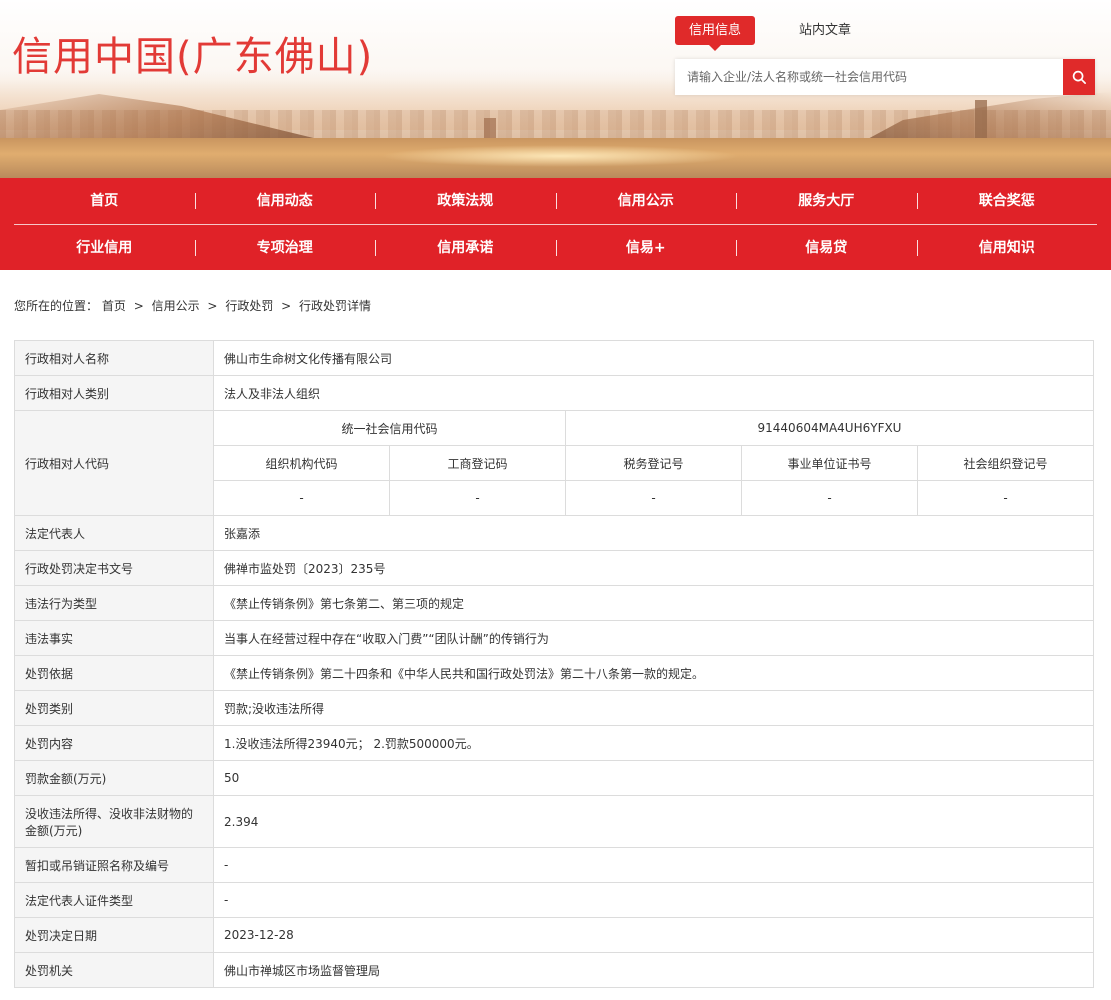 Image resolution: width=1111 pixels, height=1000 pixels. I want to click on table-row: 法定代表人证件类型 -, so click(554, 900).